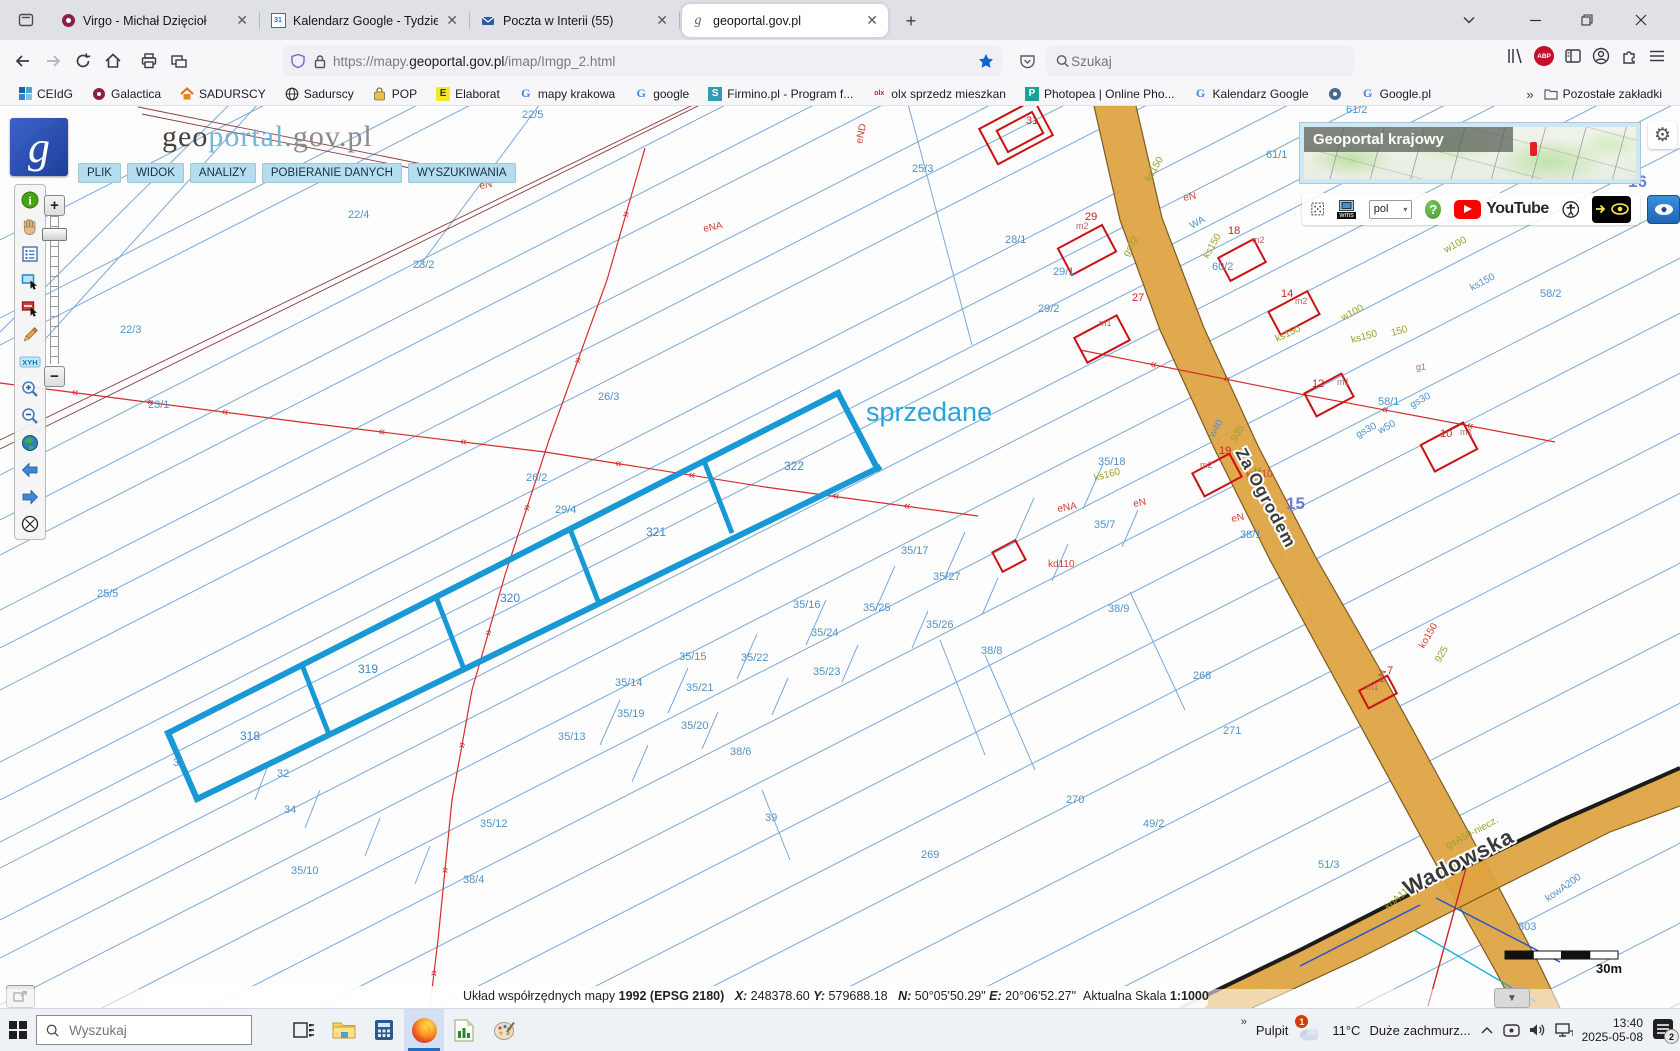 The width and height of the screenshot is (1680, 1051). I want to click on bookmark-item: SADURSCY, so click(223, 94).